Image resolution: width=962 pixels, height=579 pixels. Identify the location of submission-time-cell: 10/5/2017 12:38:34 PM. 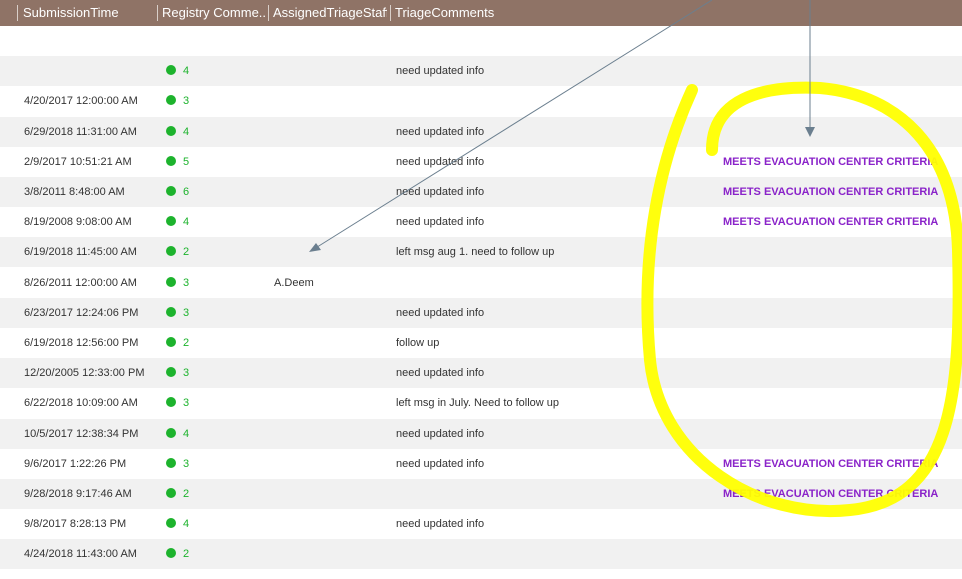
(81, 433).